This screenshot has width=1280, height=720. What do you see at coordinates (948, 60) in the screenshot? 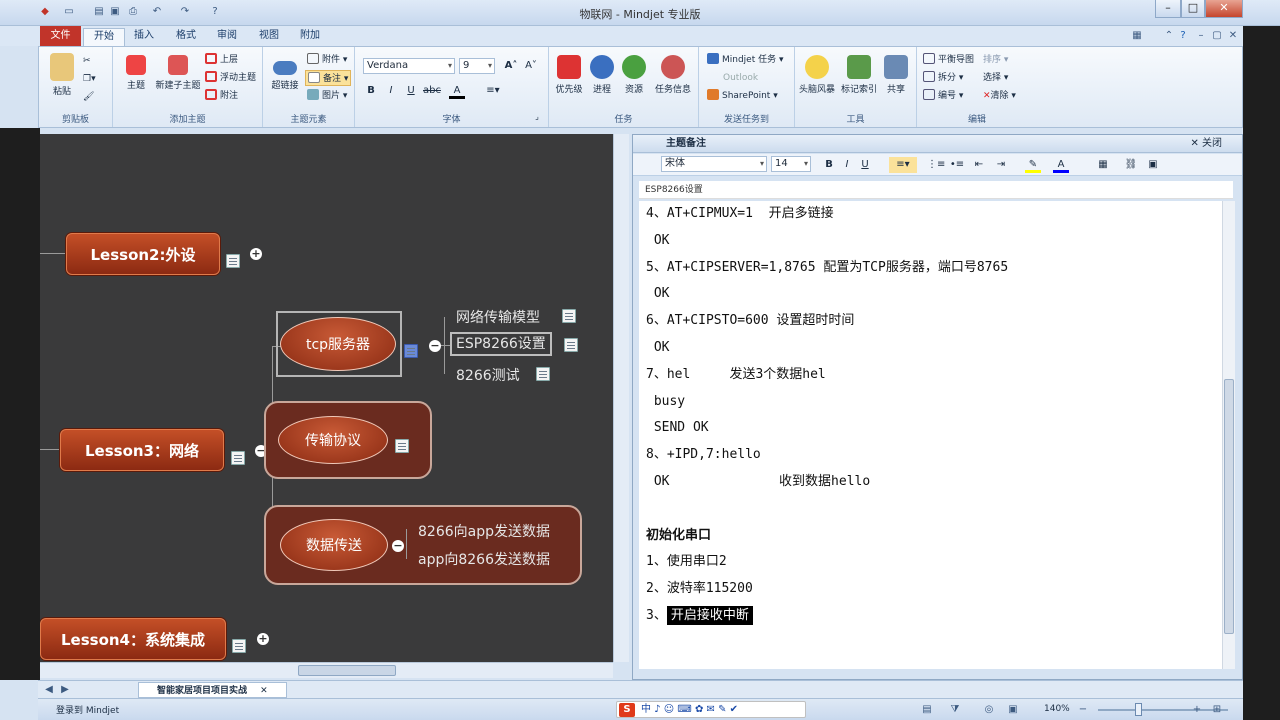
I see `balance-map-button: 平衡导图` at bounding box center [948, 60].